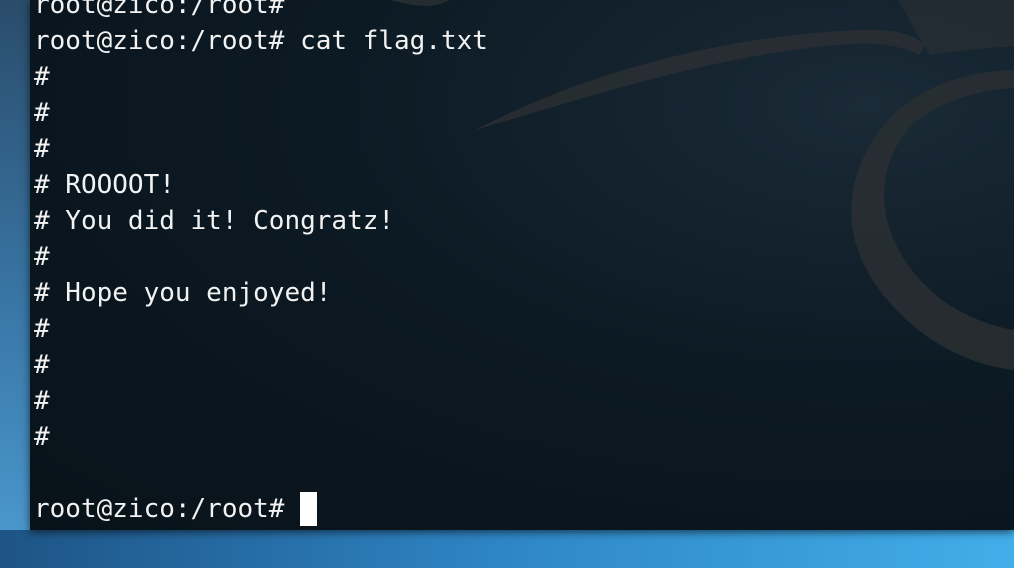 The height and width of the screenshot is (568, 1014). I want to click on terminal-prompt-line: root@zico:/root#, so click(261, 509).